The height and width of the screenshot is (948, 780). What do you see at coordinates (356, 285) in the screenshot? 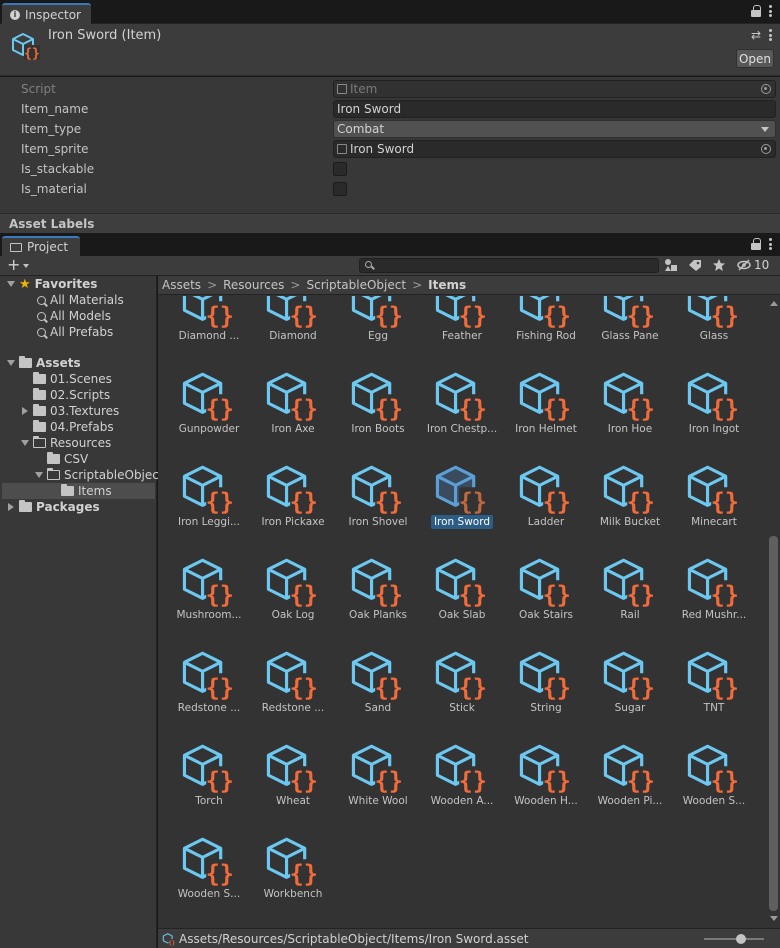
I see `breadcrumb-item: ScriptableObject` at bounding box center [356, 285].